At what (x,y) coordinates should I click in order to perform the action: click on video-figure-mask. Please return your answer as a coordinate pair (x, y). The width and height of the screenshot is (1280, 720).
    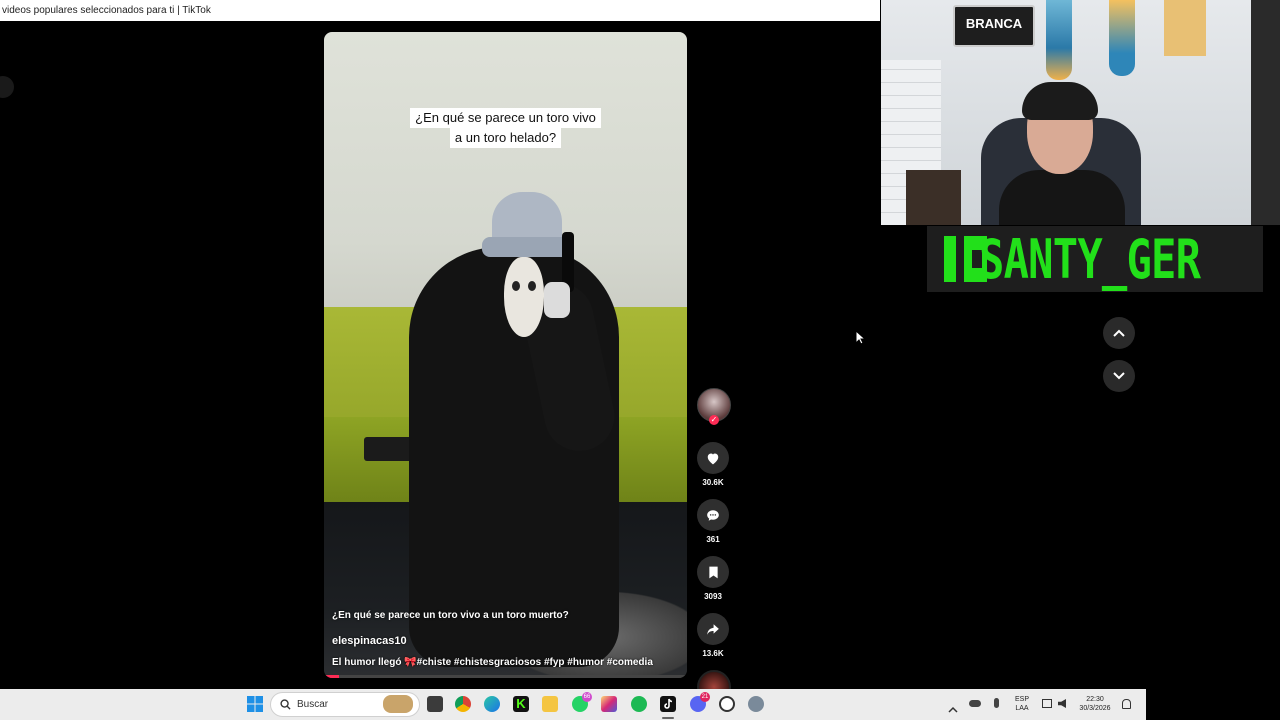
    Looking at the image, I should click on (524, 297).